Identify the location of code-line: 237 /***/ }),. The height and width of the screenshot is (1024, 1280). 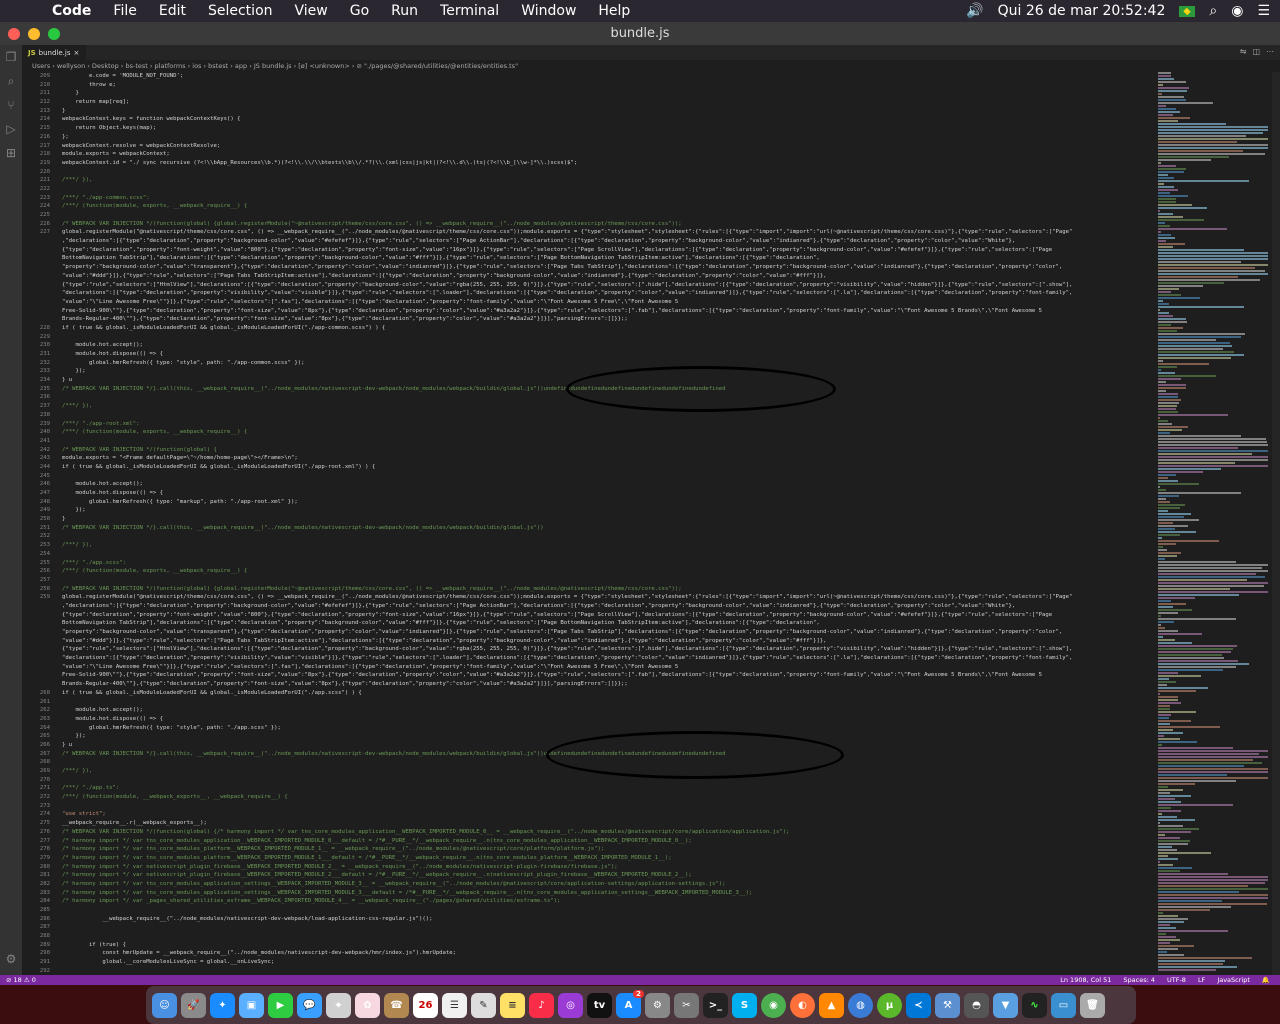
(590, 406).